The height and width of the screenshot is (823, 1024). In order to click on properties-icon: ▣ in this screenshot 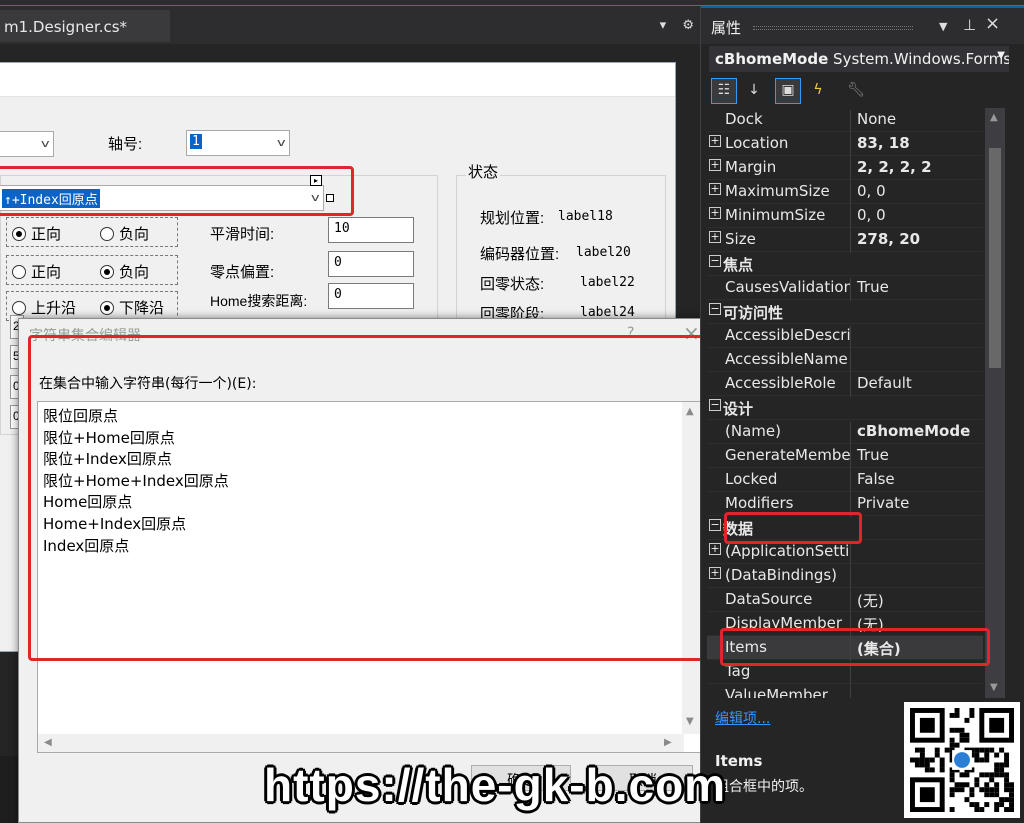, I will do `click(788, 91)`.